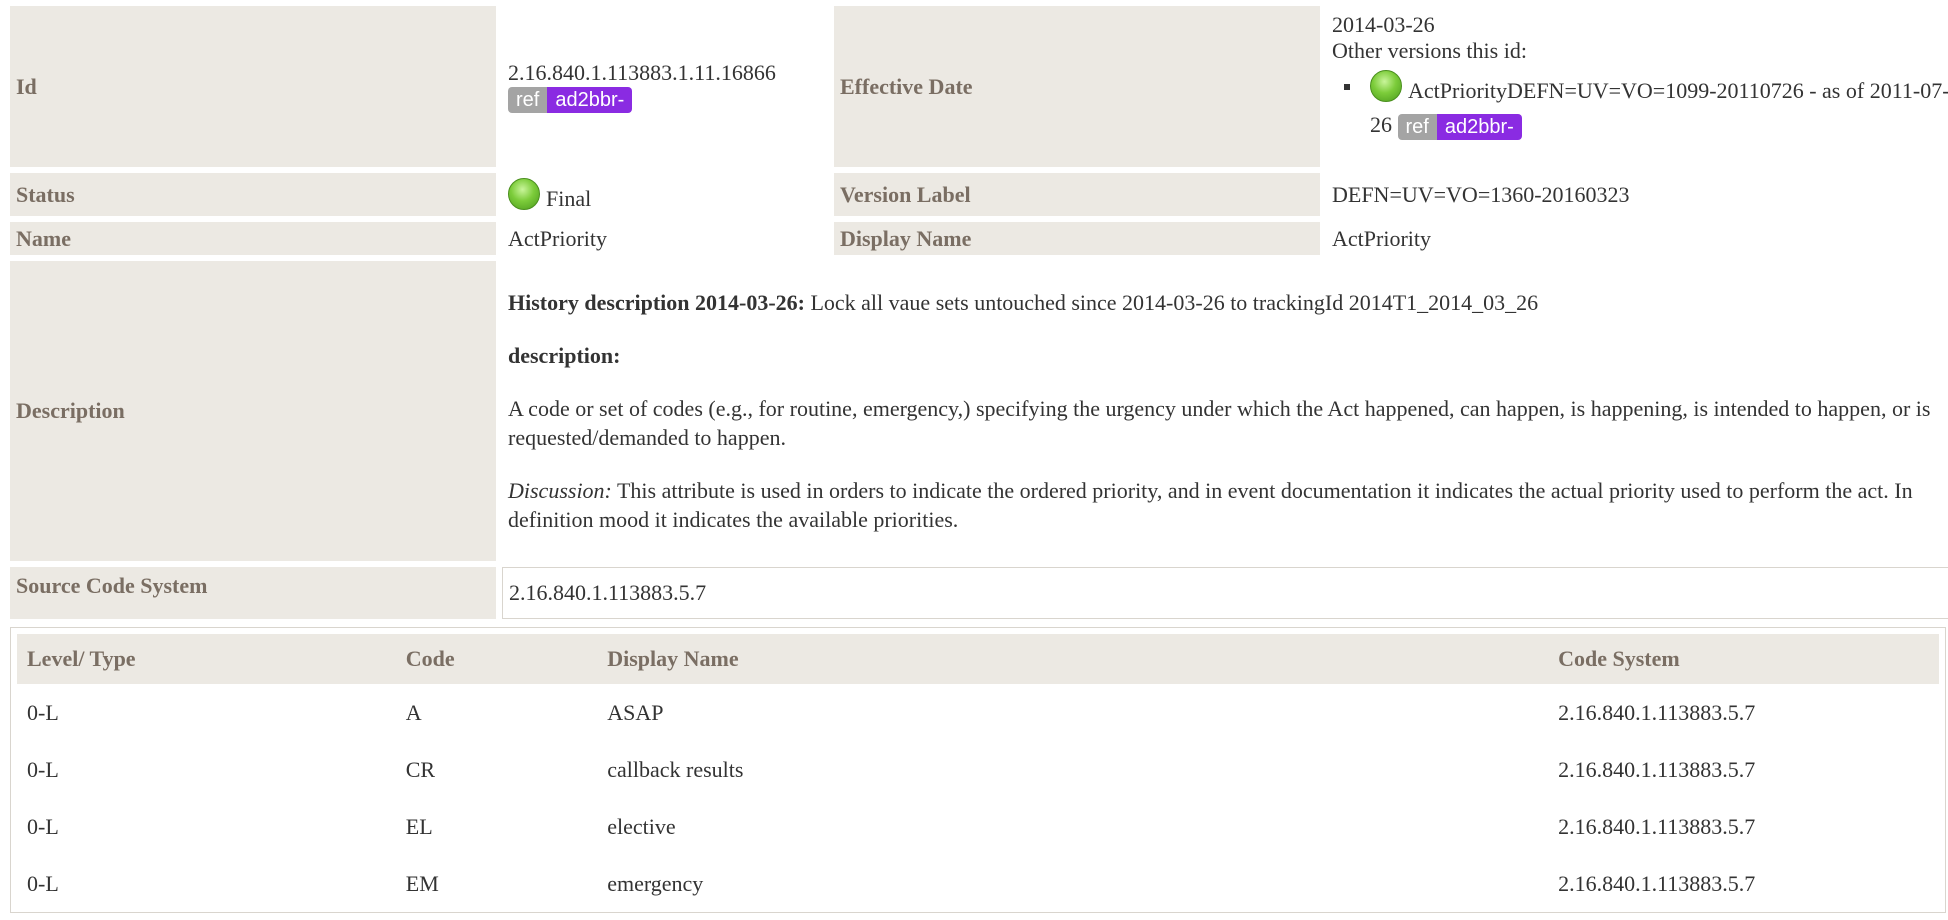  What do you see at coordinates (1429, 50) in the screenshot?
I see `other-versions-label: Other versions this id:` at bounding box center [1429, 50].